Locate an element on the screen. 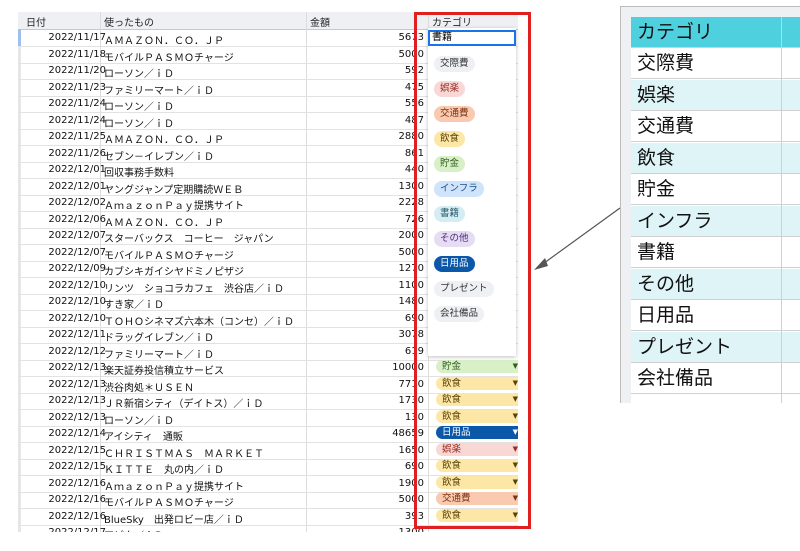  zoom-list-item: その他 is located at coordinates (715, 284).